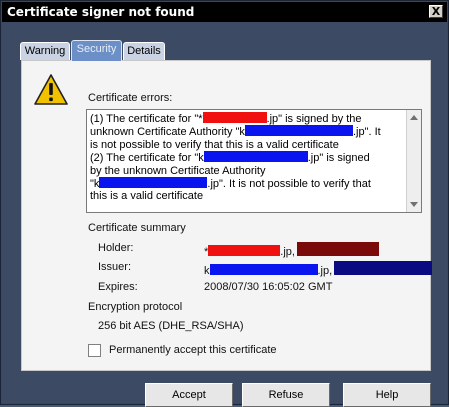 This screenshot has height=407, width=449. Describe the element at coordinates (414, 204) in the screenshot. I see `scroll-down-icon` at that location.